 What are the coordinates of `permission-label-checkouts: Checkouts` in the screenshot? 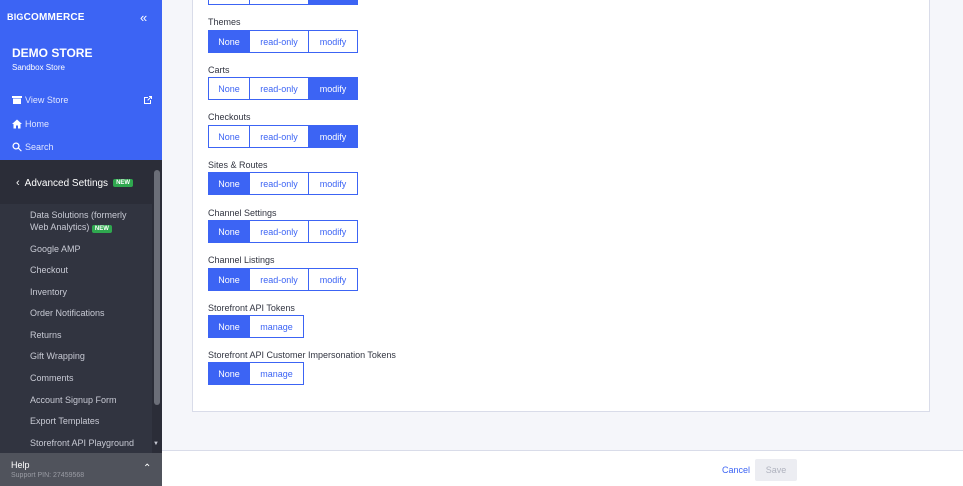 It's located at (229, 117).